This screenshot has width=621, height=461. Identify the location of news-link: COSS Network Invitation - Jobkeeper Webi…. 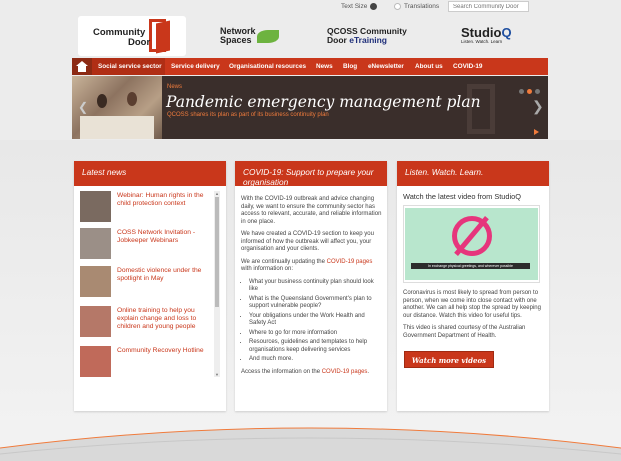
(163, 237).